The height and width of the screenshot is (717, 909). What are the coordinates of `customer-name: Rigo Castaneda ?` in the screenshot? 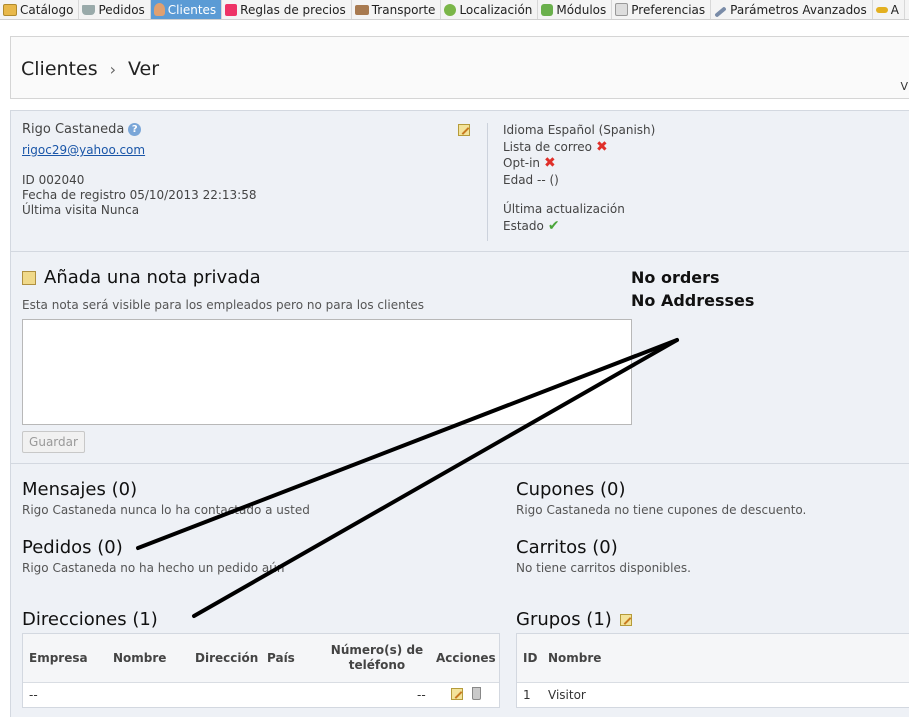 It's located at (82, 129).